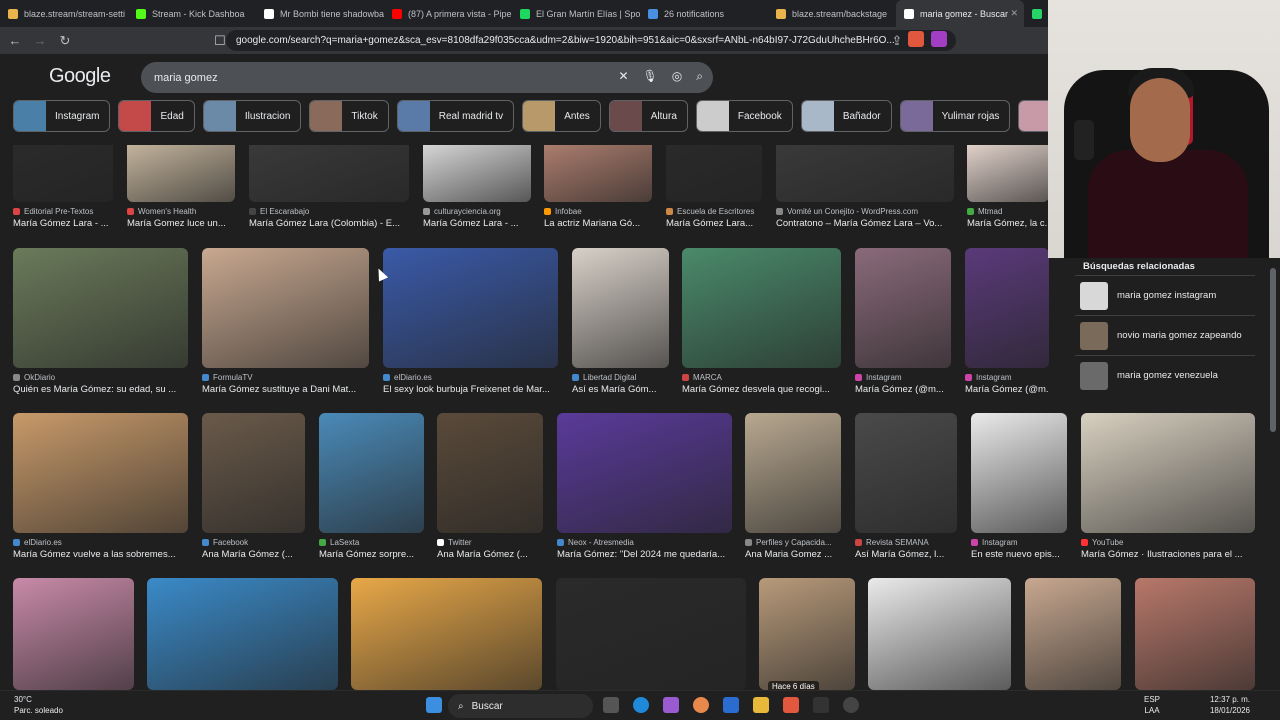 The height and width of the screenshot is (720, 1280). Describe the element at coordinates (714, 211) in the screenshot. I see `result-source: Escuela de Escritores` at that location.